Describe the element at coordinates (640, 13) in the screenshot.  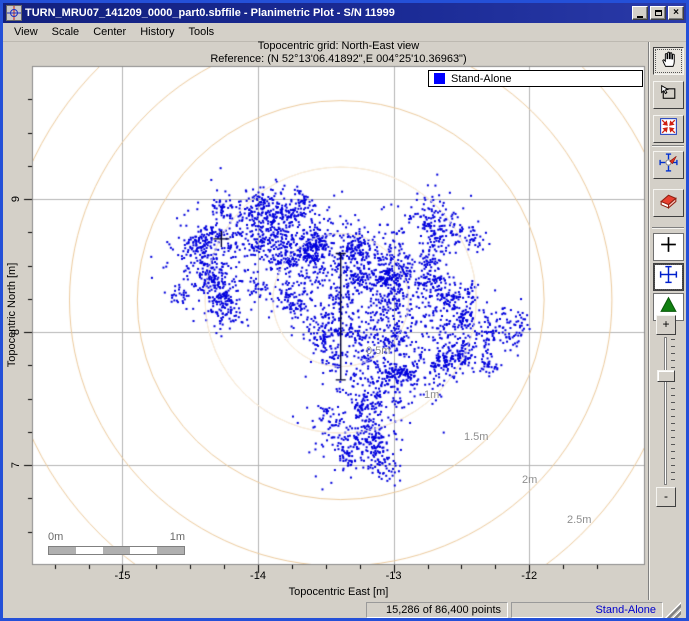
I see `minimize-button` at that location.